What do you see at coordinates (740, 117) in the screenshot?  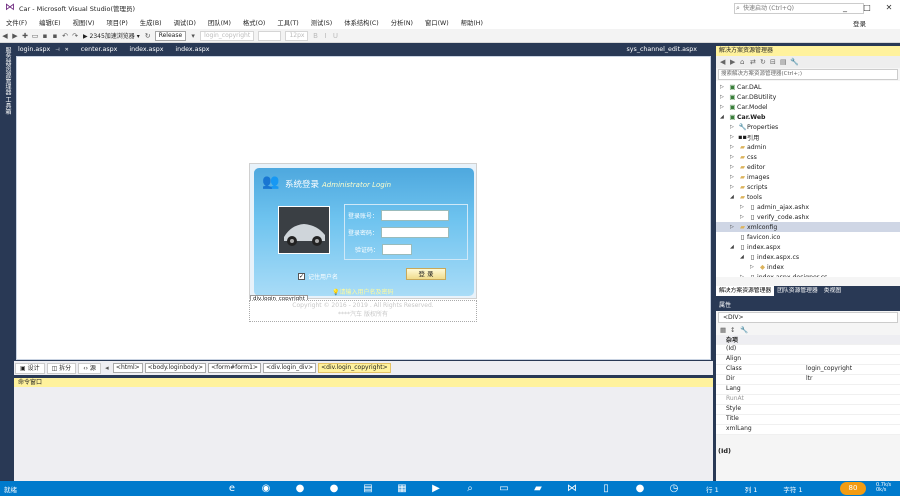 I see `tree-node: ◢ ▣ Car.Web` at bounding box center [740, 117].